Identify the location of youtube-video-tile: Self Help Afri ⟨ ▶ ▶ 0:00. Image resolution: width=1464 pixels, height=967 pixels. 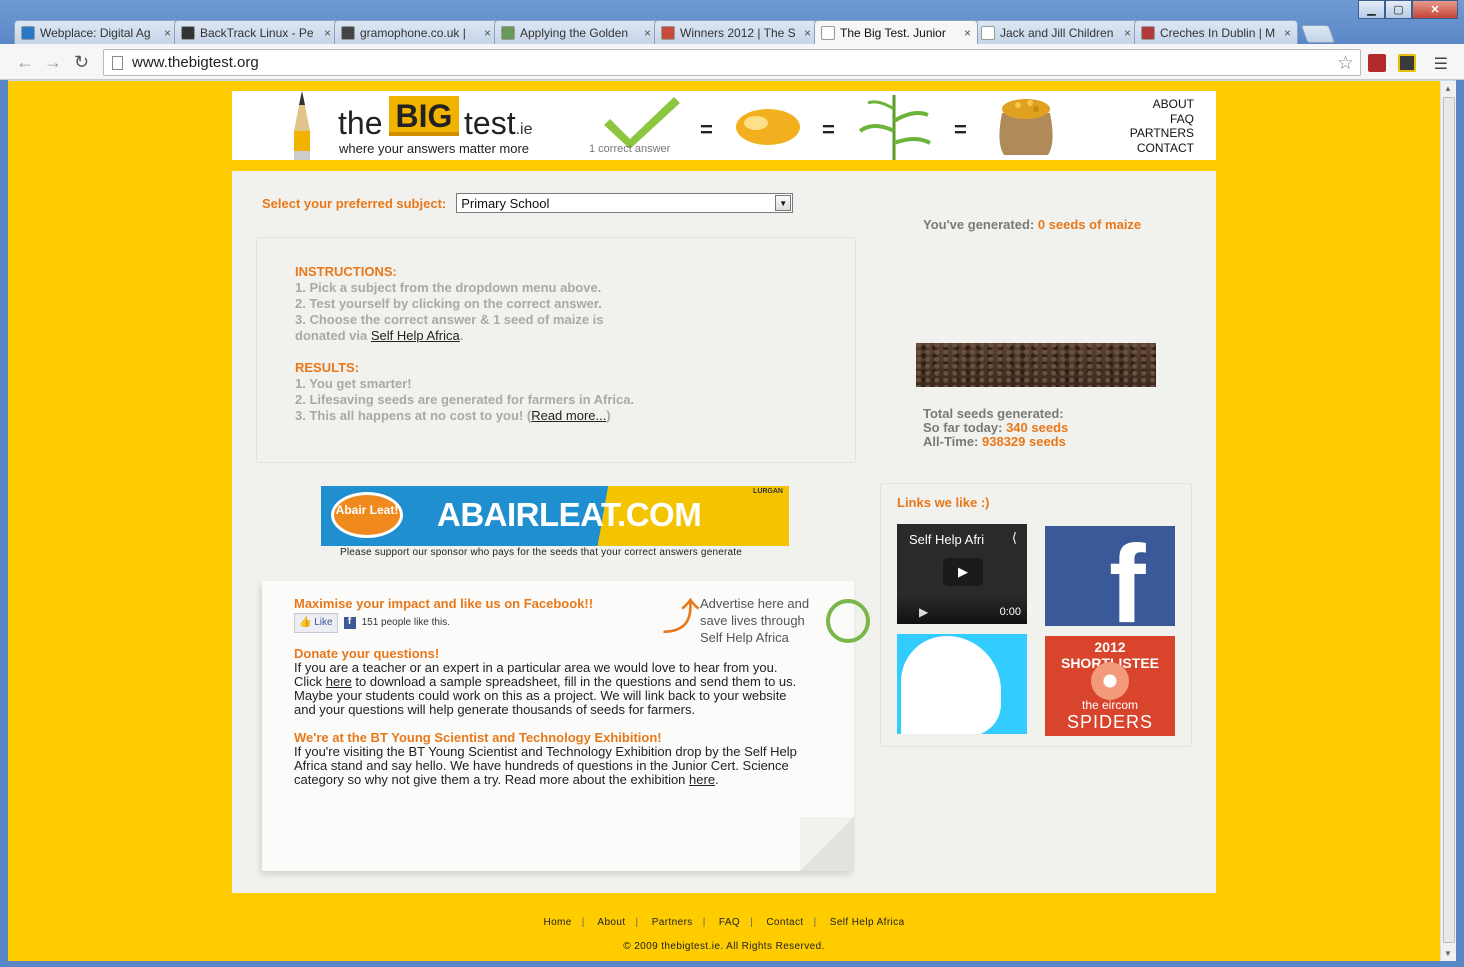
(962, 574).